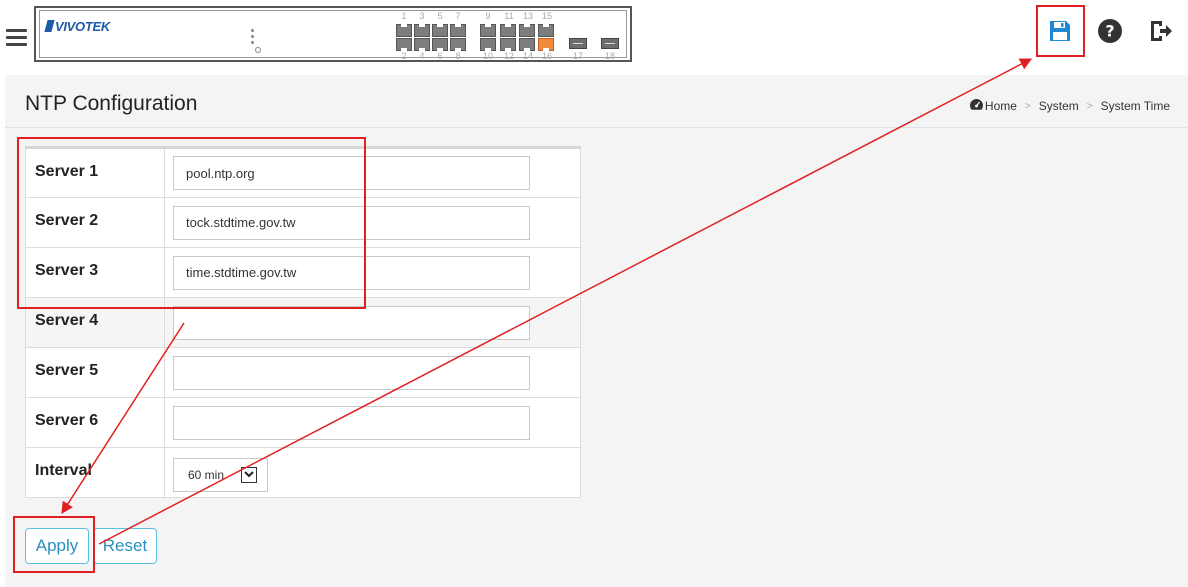  Describe the element at coordinates (351, 372) in the screenshot. I see `server-5-input` at that location.